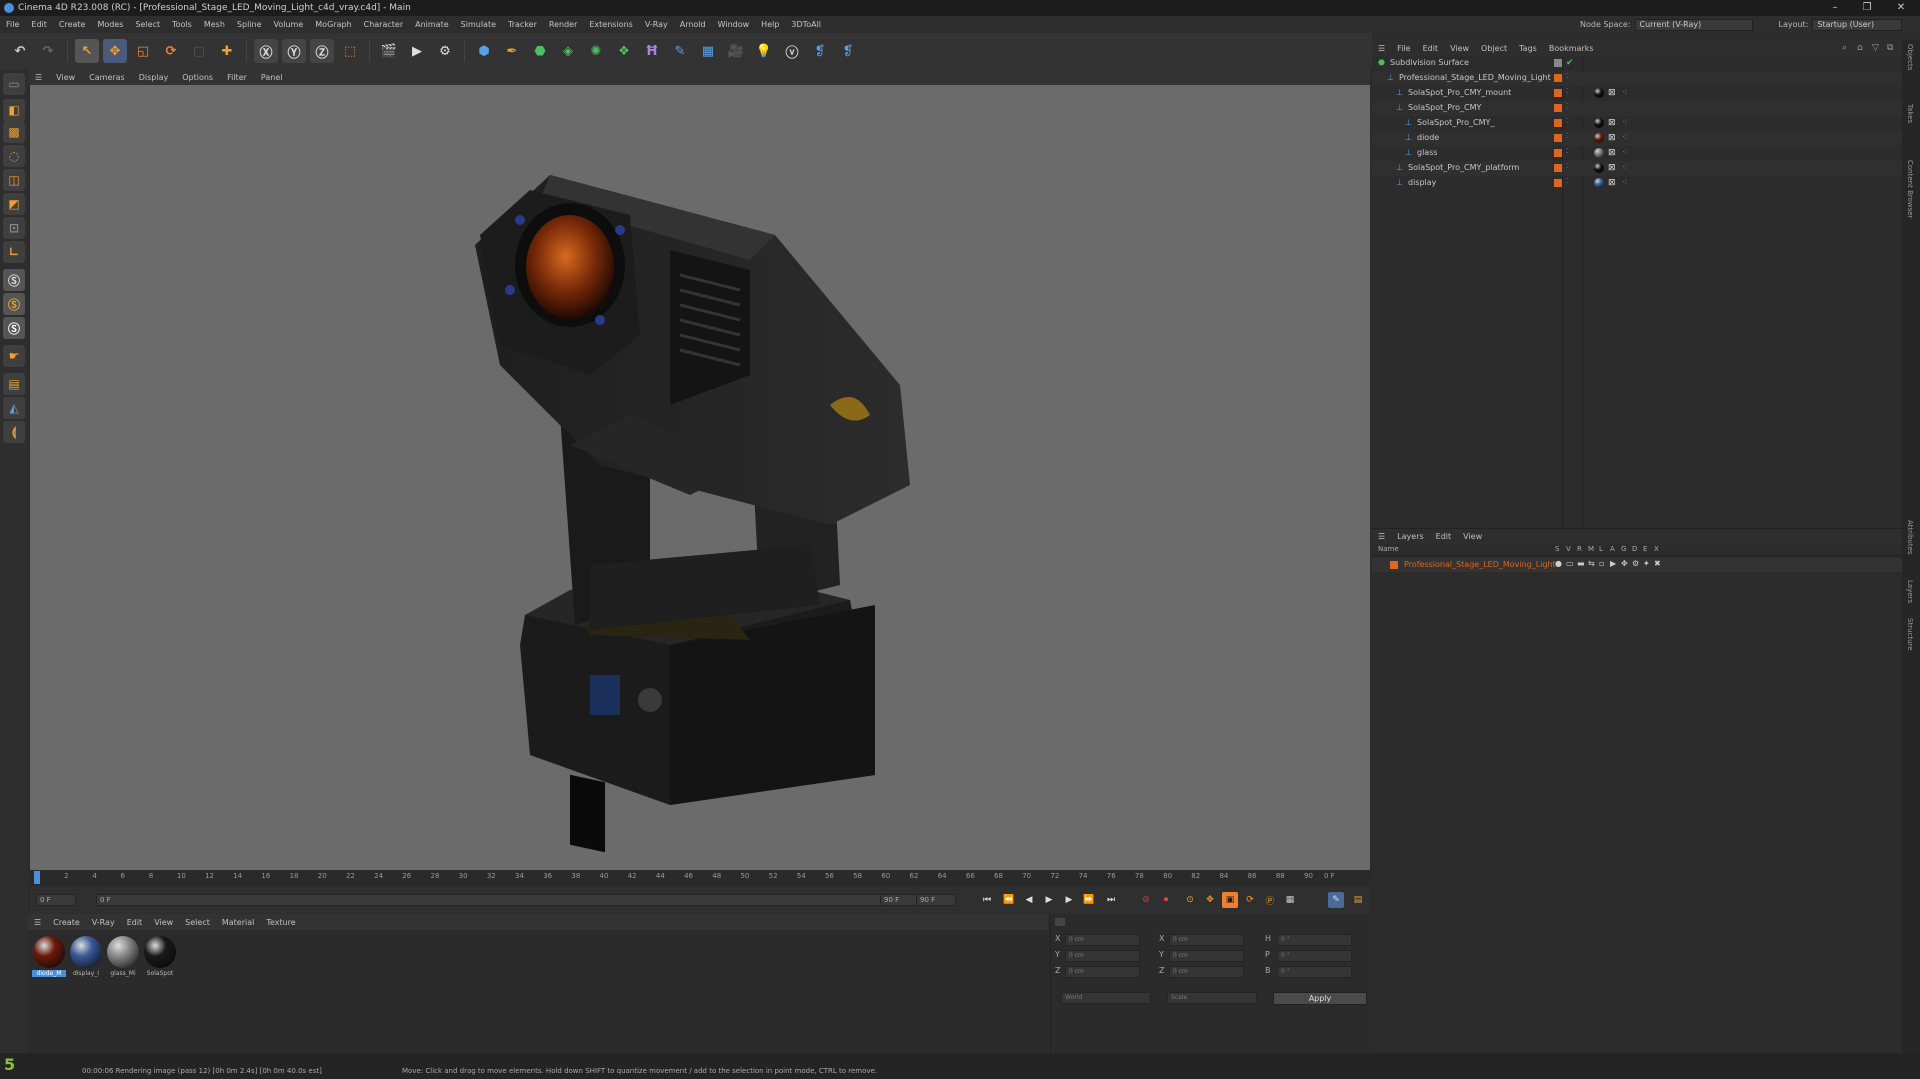  What do you see at coordinates (1591, 563) in the screenshot?
I see `layer-manager-icon: ⇆` at bounding box center [1591, 563].